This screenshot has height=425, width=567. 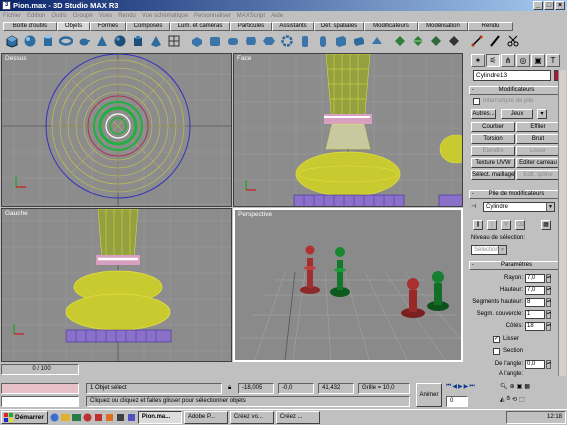 What do you see at coordinates (493, 175) in the screenshot?
I see `mesh-select-button: Sélect. maillage` at bounding box center [493, 175].